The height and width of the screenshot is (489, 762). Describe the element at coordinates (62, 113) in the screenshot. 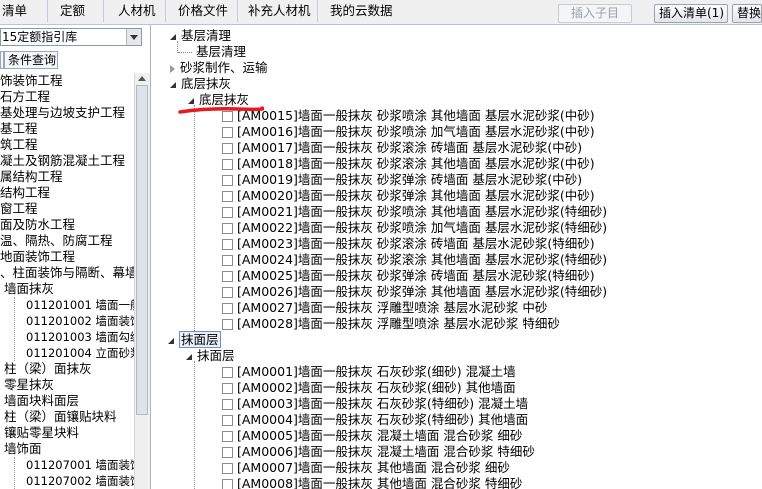

I see `tree-item: 基处理与边坡支护工程` at that location.